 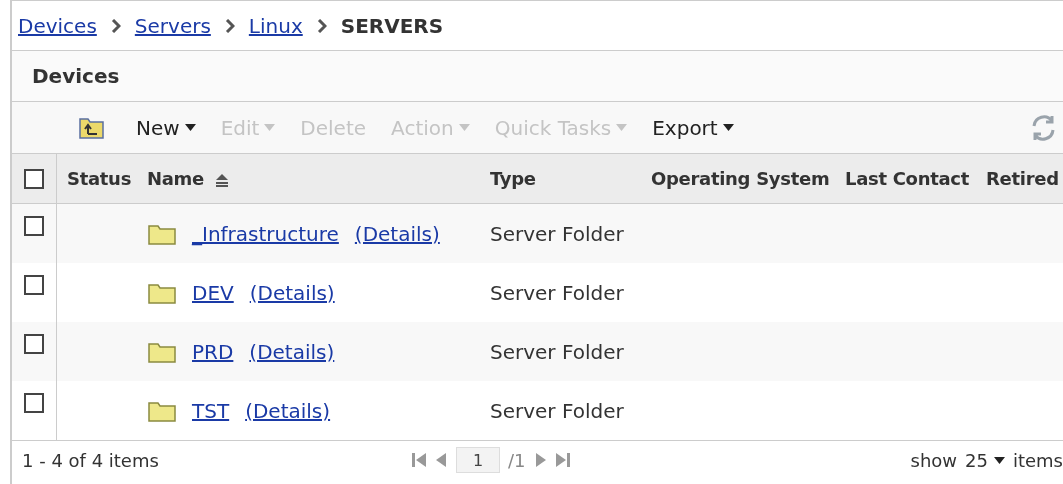 I want to click on page-total: /1, so click(x=517, y=460).